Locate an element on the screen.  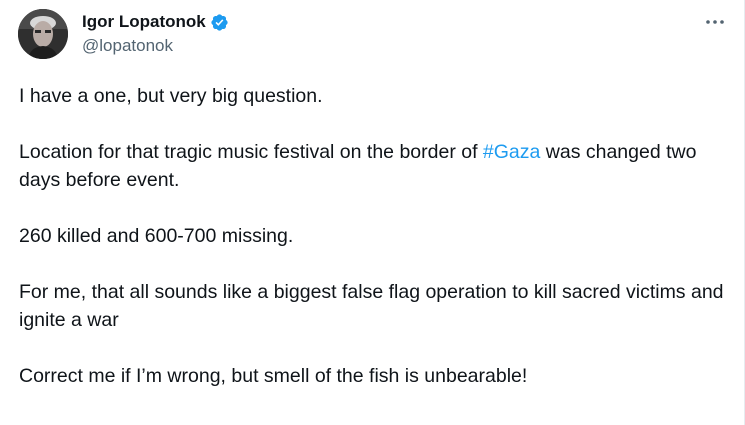
avatar-photo-icon is located at coordinates (43, 34).